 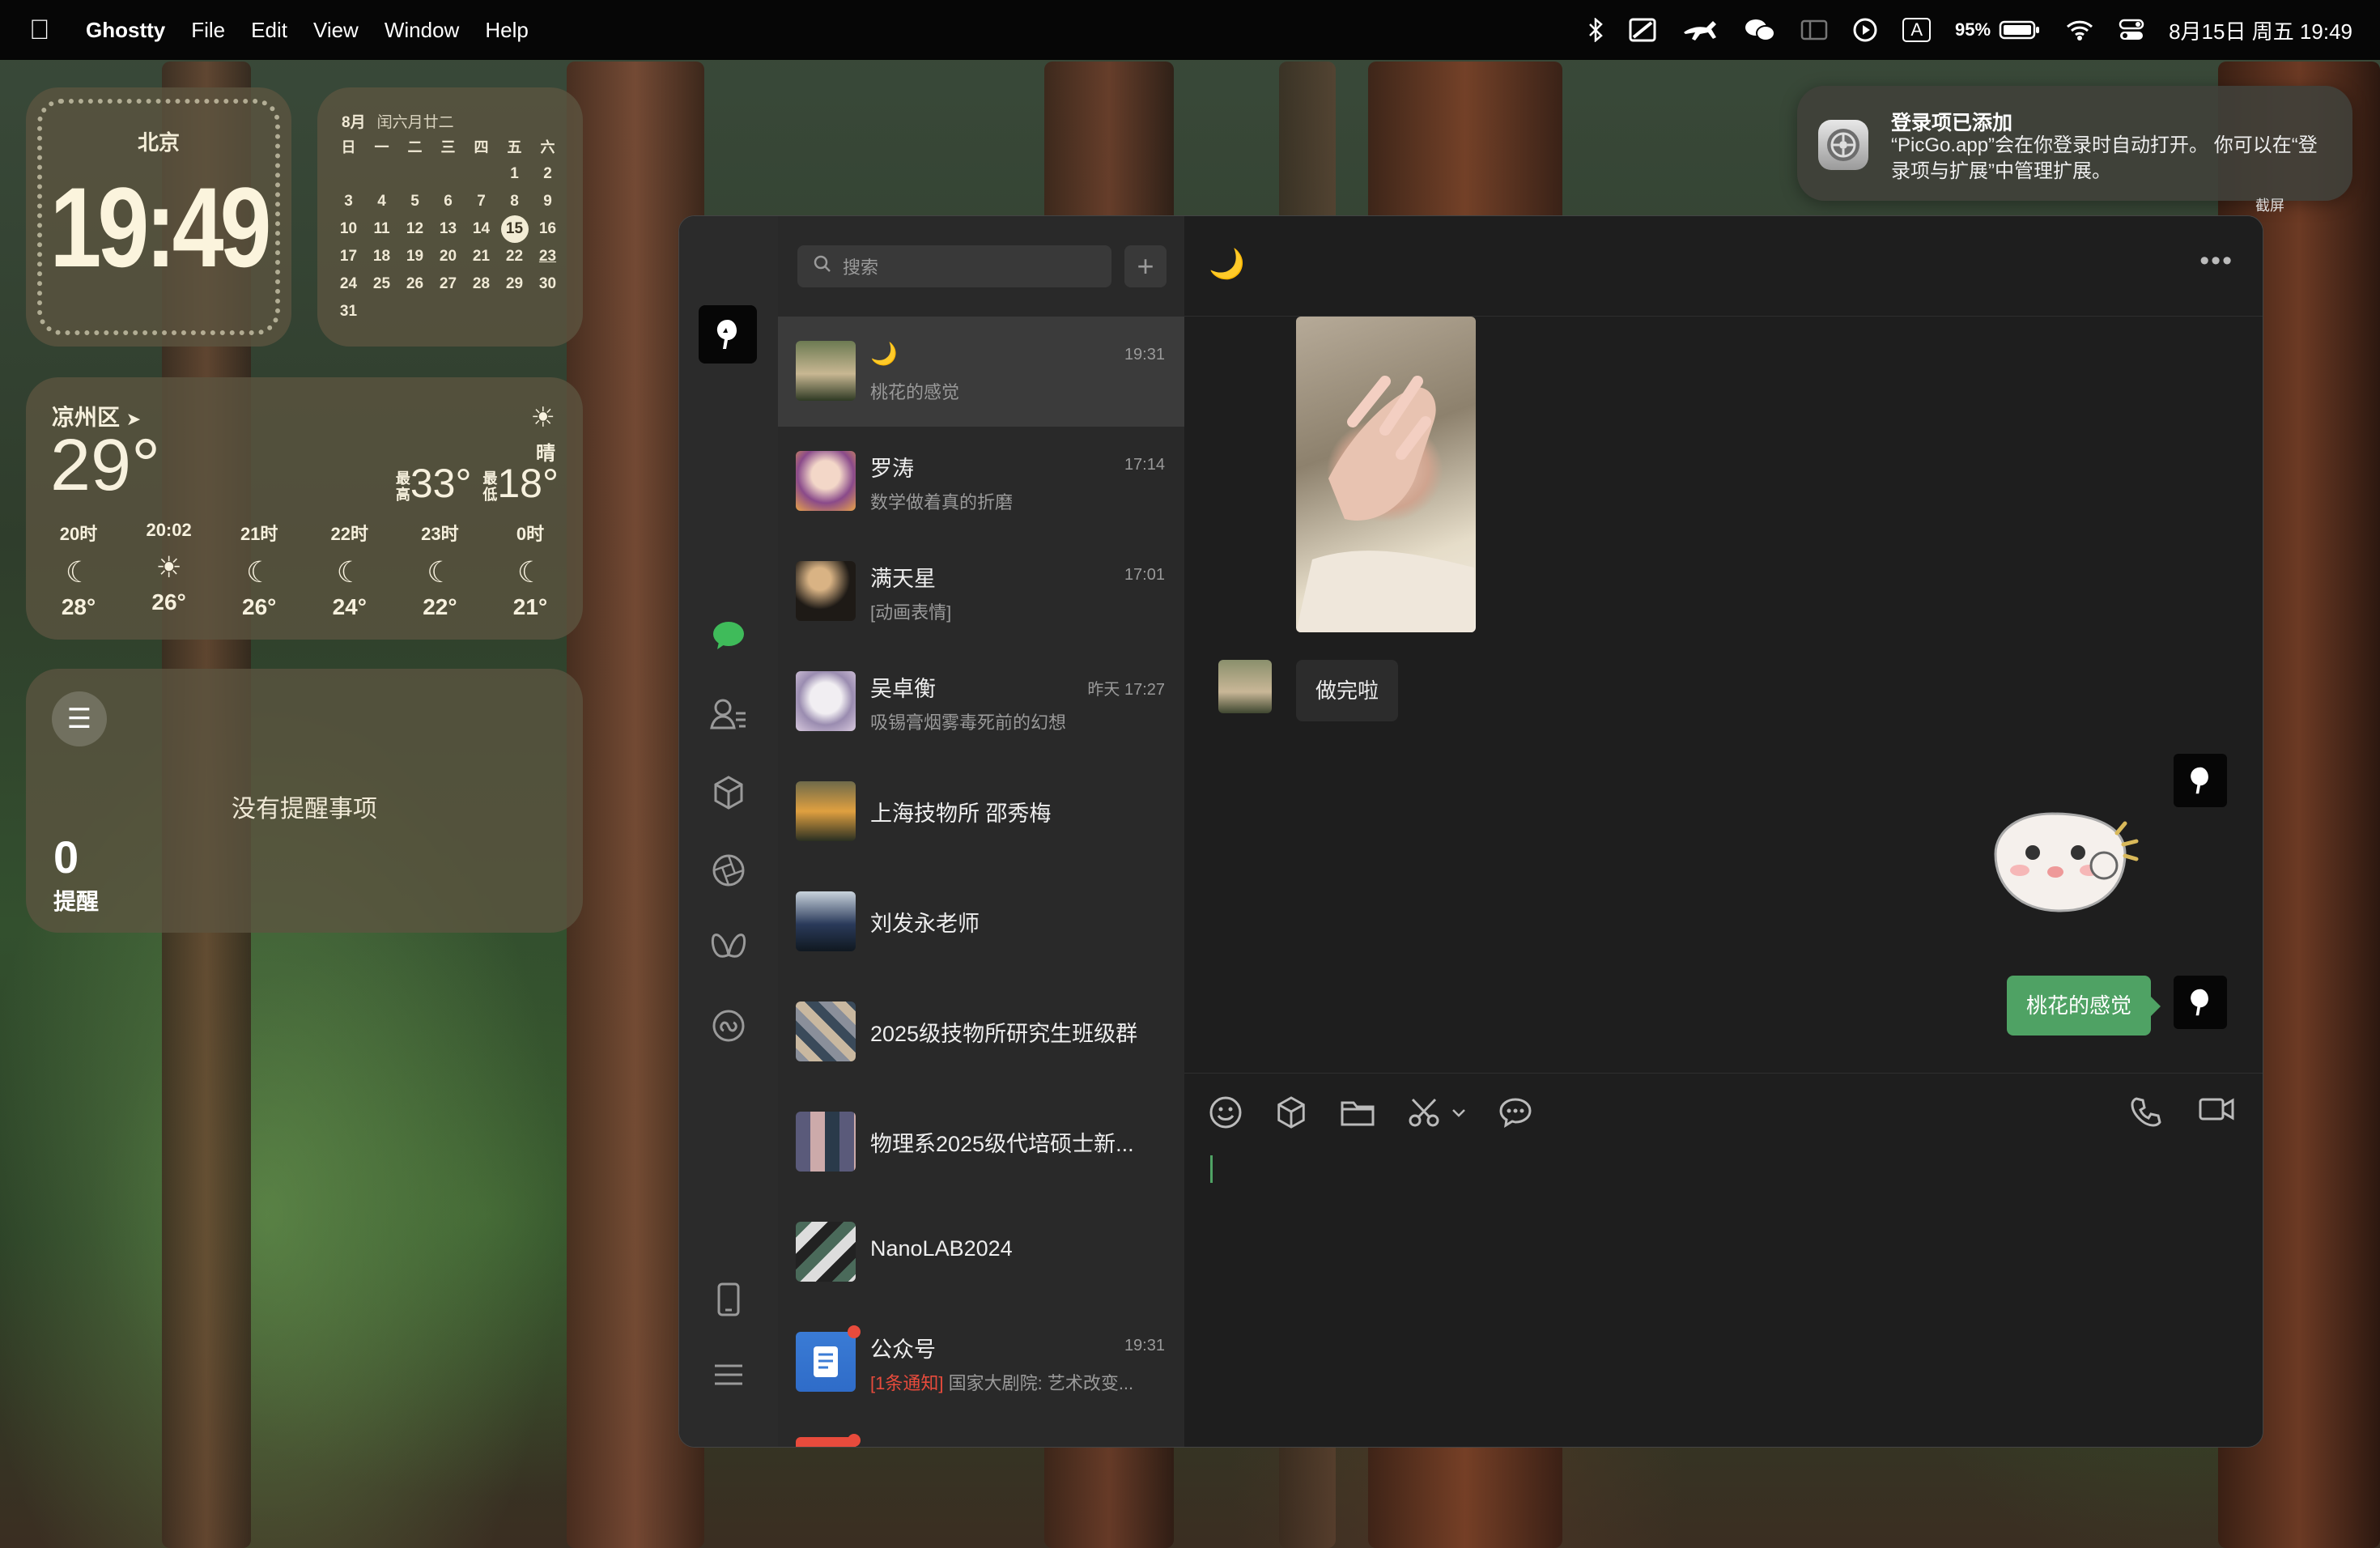 I want to click on hour-time: 22时, so click(x=349, y=534).